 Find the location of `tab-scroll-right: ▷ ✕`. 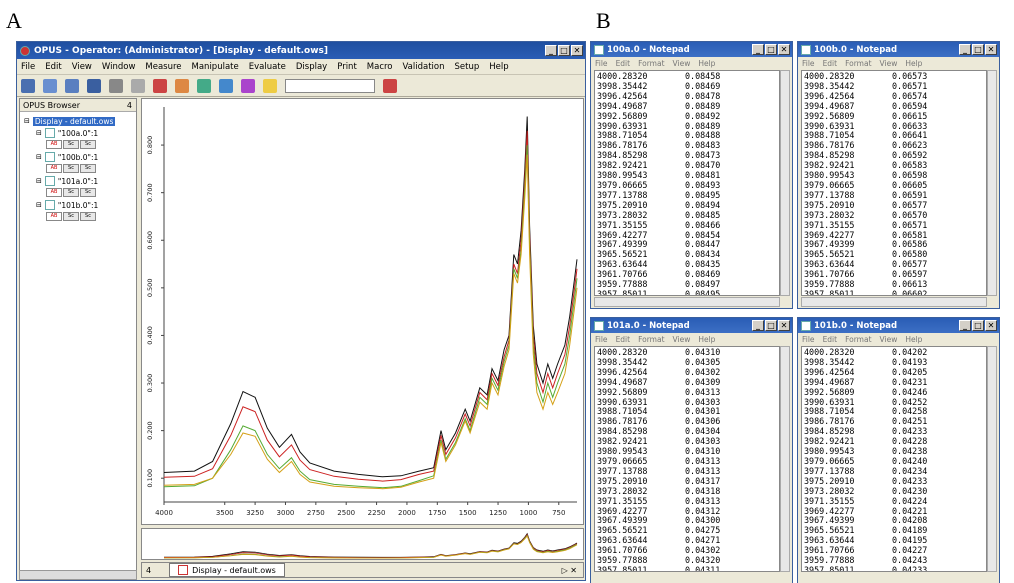

tab-scroll-right: ▷ ✕ is located at coordinates (572, 570).